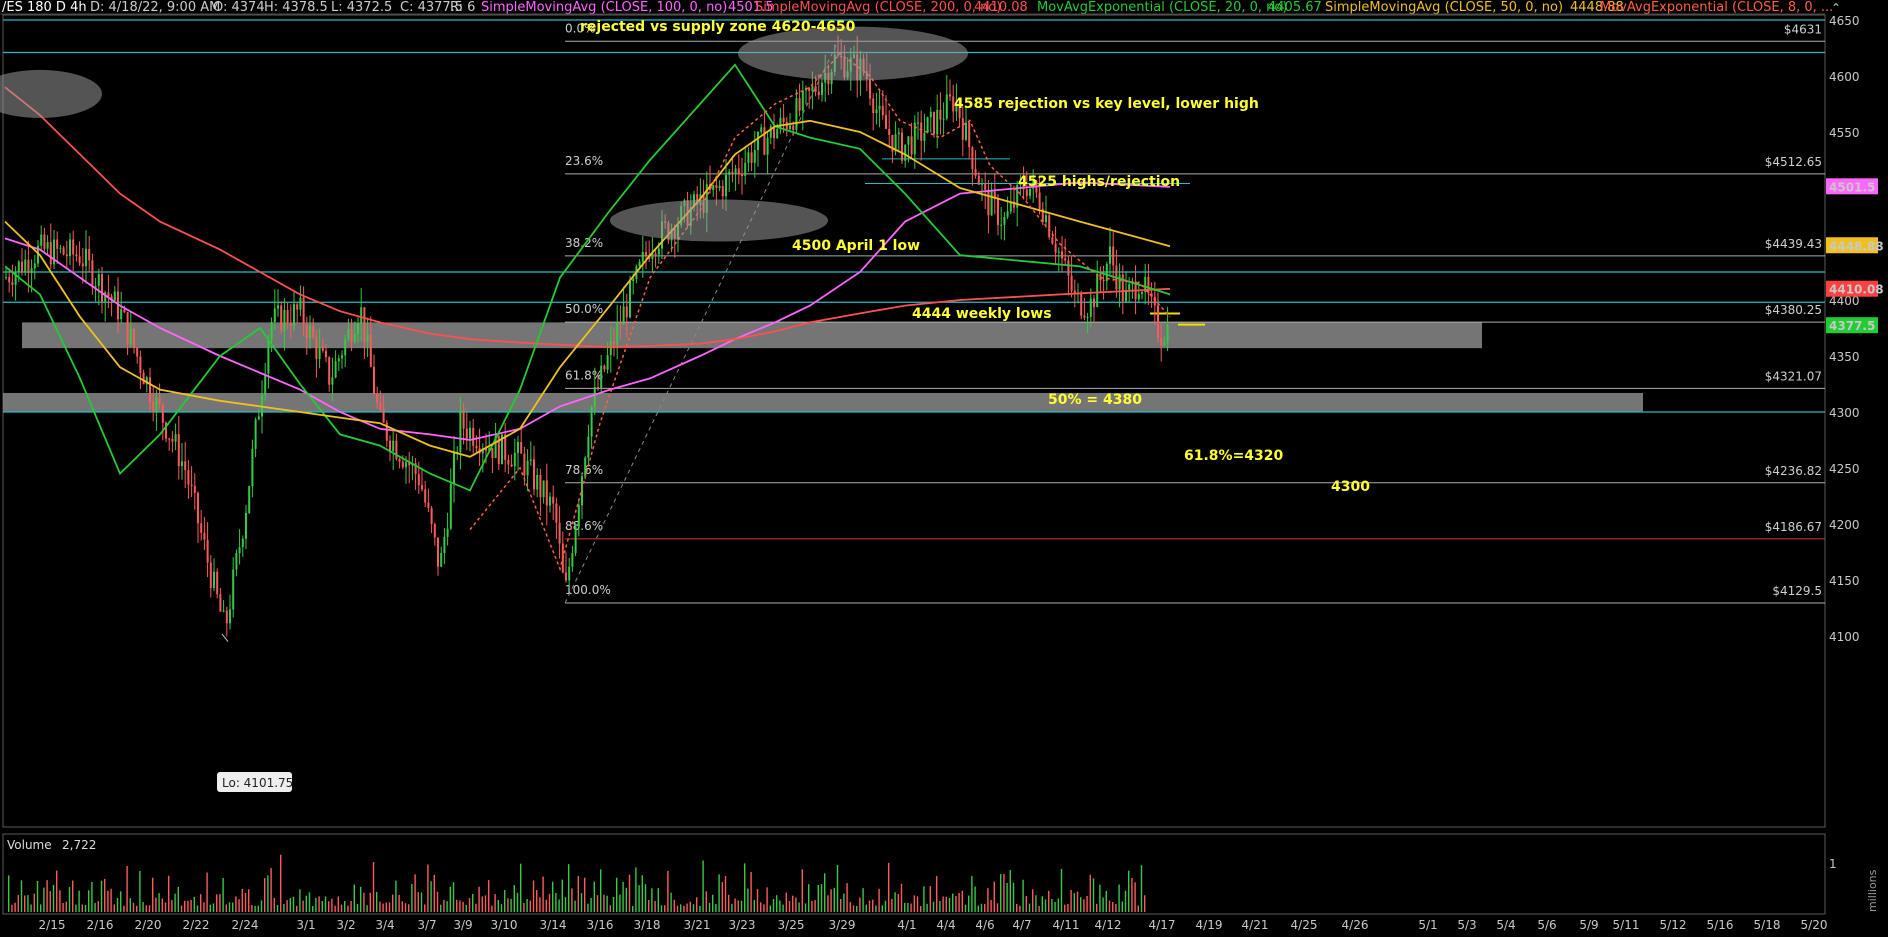 This screenshot has width=1888, height=937. What do you see at coordinates (1295, 7) in the screenshot?
I see `study-value-3: 4405.67` at bounding box center [1295, 7].